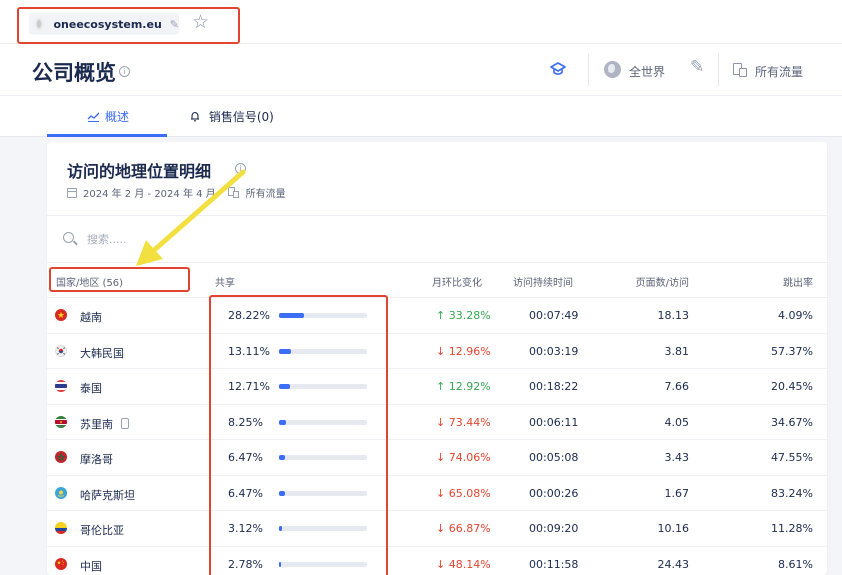  Describe the element at coordinates (437, 239) in the screenshot. I see `search-row` at that location.